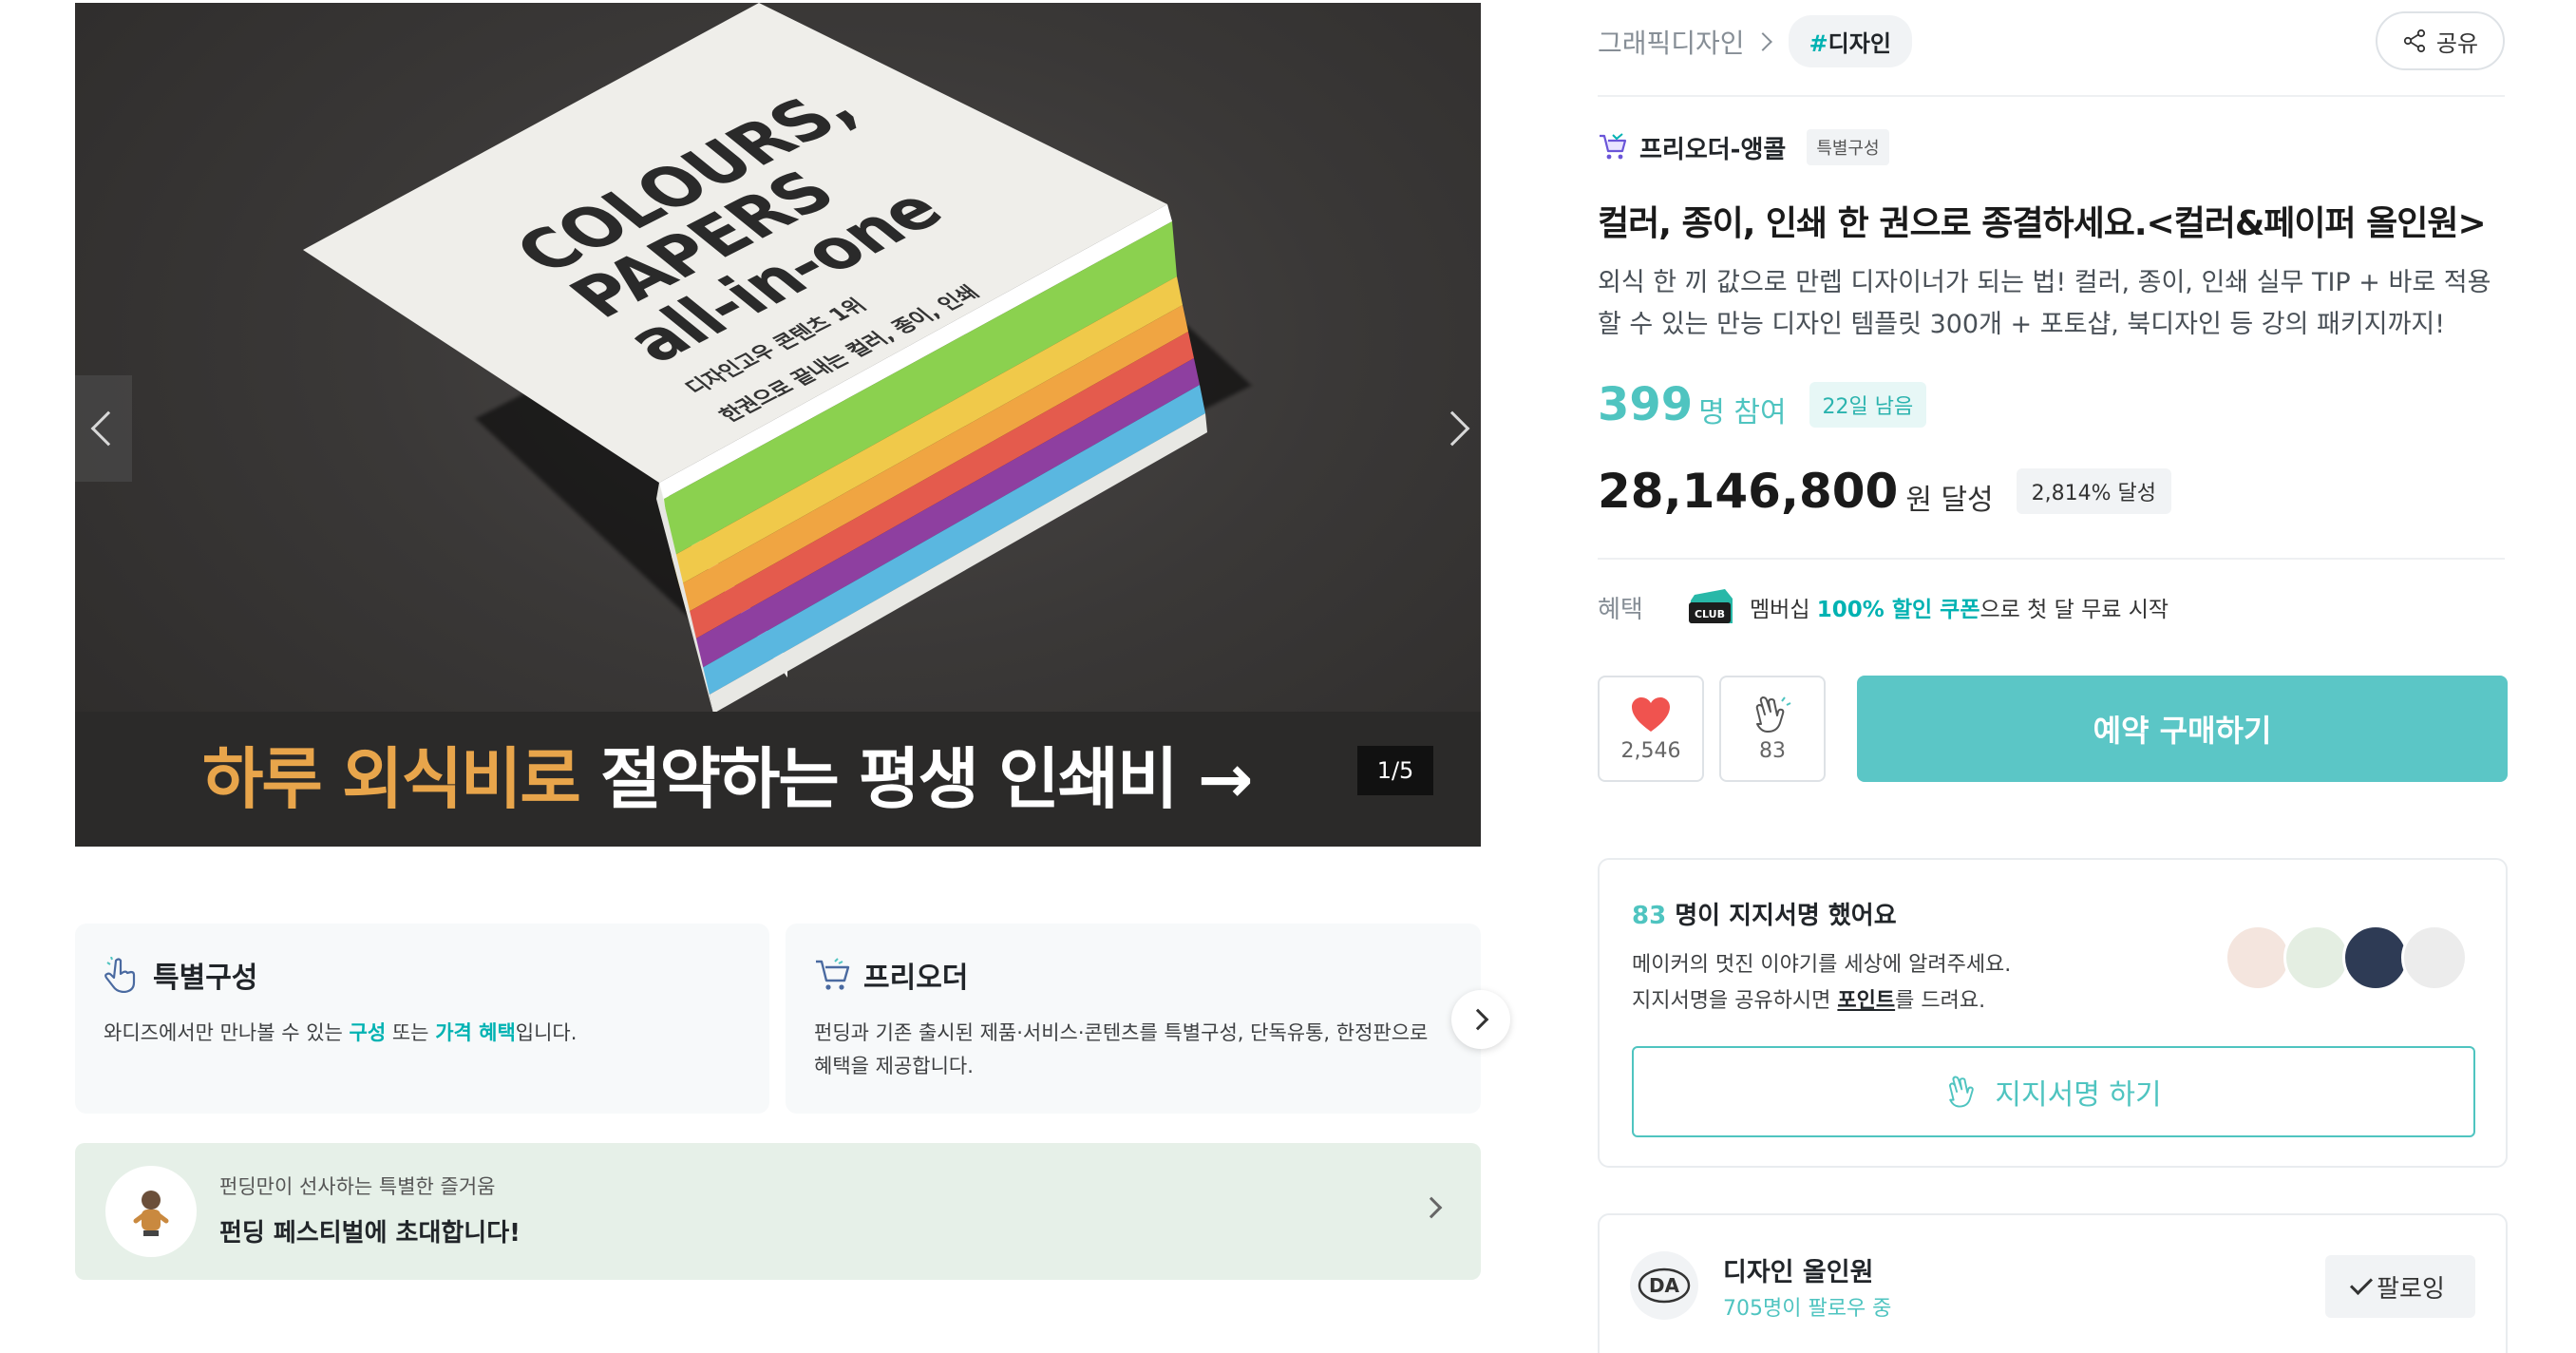 The image size is (2576, 1353). Describe the element at coordinates (1735, 1001) in the screenshot. I see `support-text-part: 지지서명을 공유하시면` at that location.